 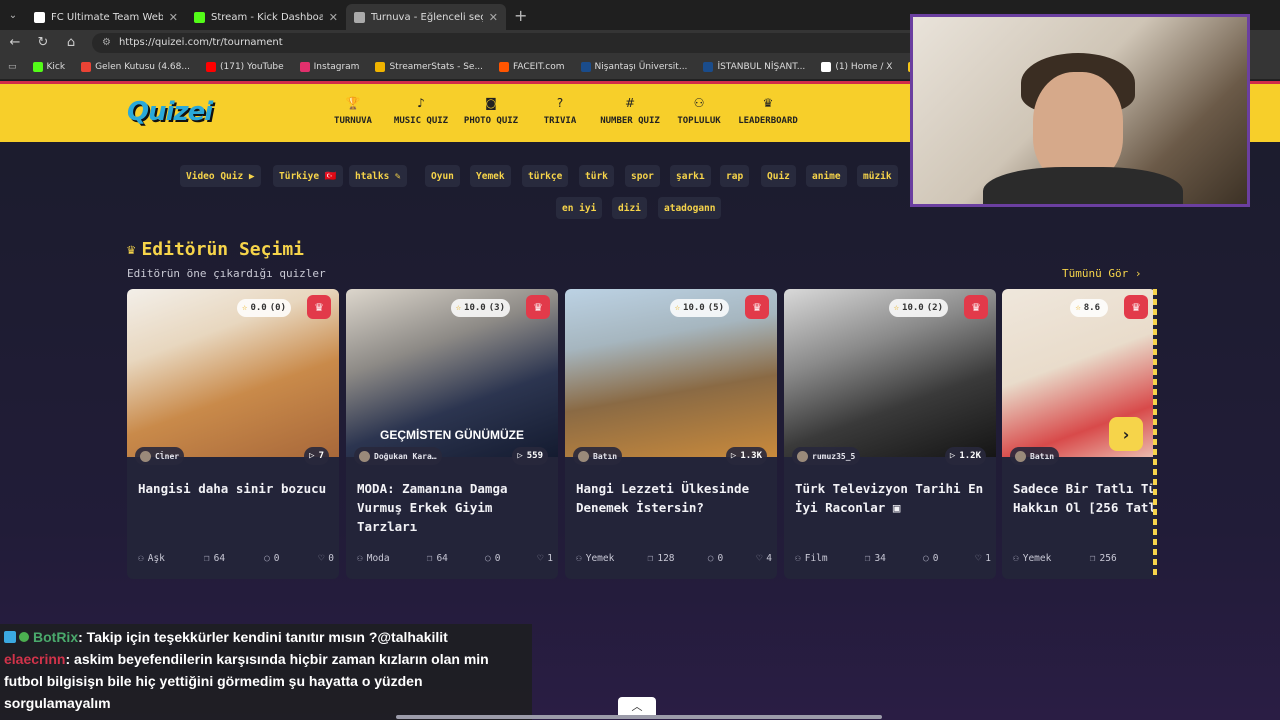 I want to click on tag-chip: anime, so click(x=826, y=176).